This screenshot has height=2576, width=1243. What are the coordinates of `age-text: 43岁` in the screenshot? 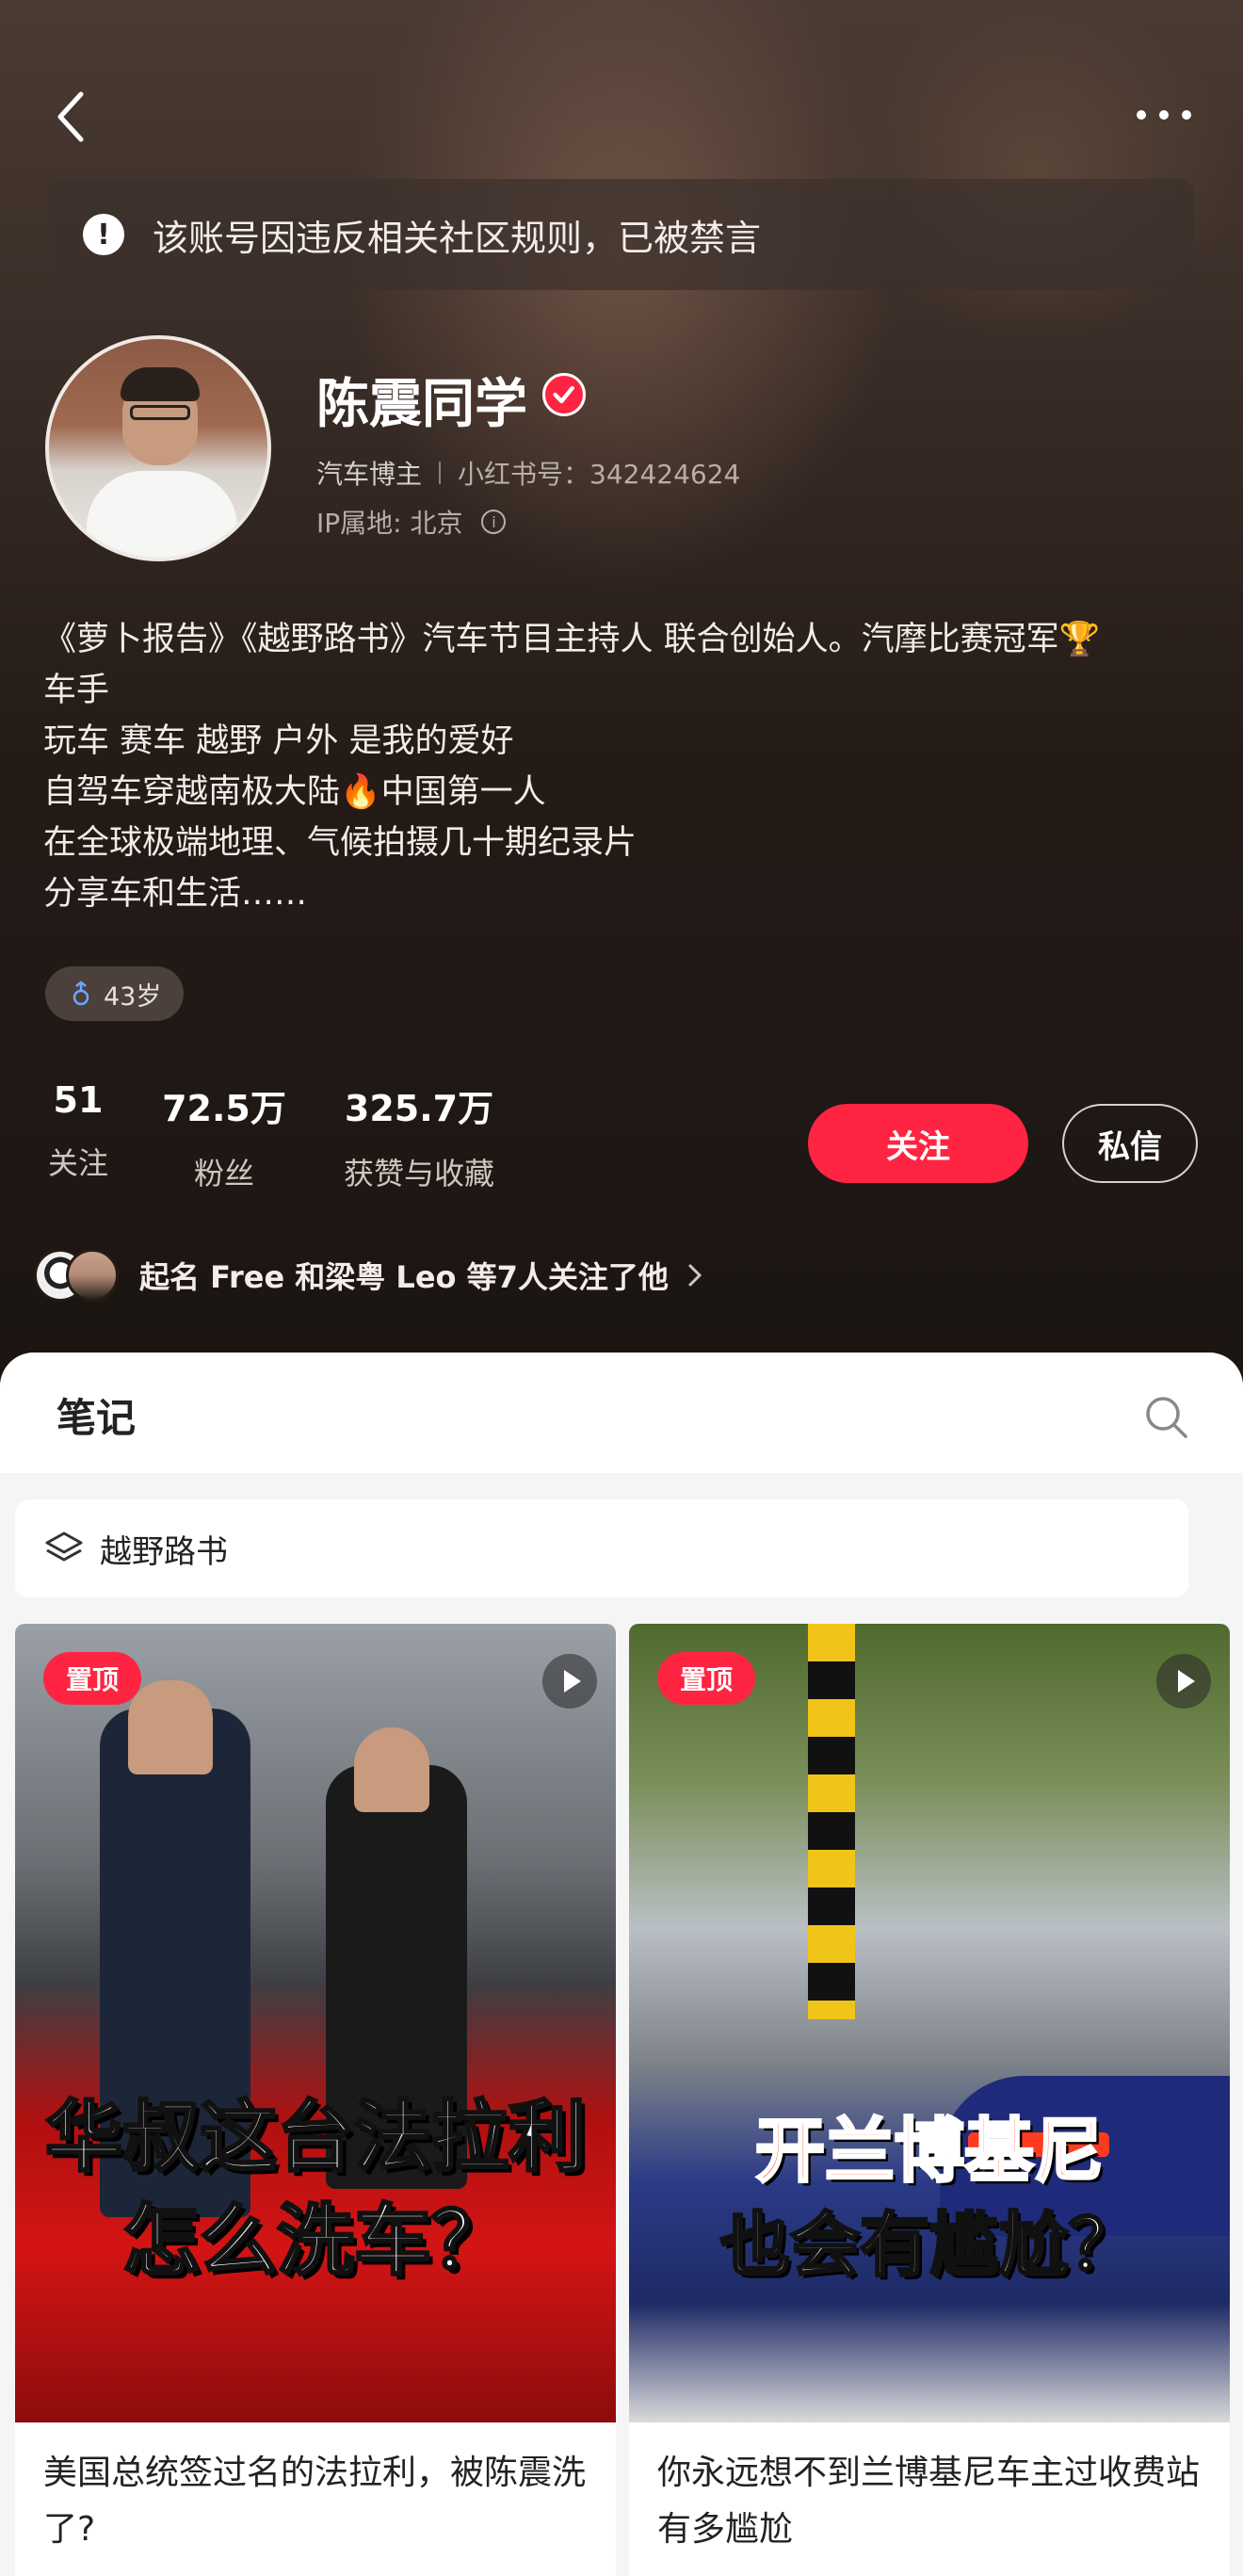 It's located at (133, 996).